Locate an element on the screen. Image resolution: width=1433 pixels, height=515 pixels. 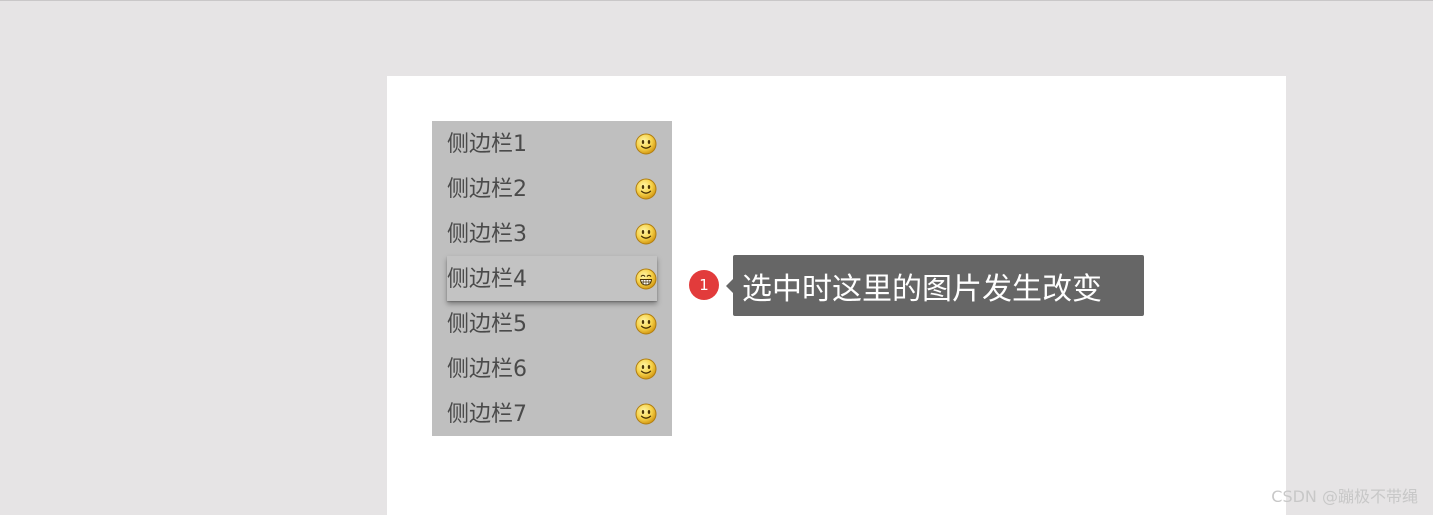
sidebar-item-5: 侧边栏5 is located at coordinates (552, 323).